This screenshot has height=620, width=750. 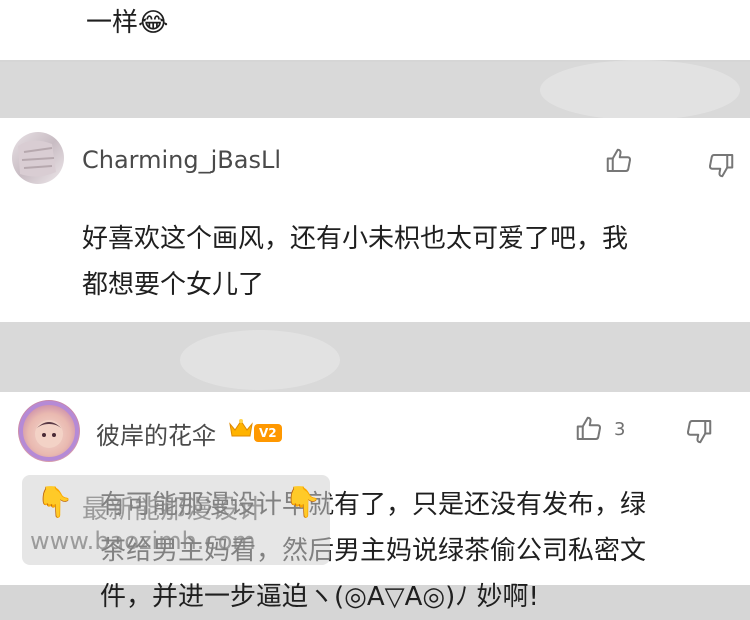 What do you see at coordinates (181, 160) in the screenshot?
I see `username: Charming_jBasLl` at bounding box center [181, 160].